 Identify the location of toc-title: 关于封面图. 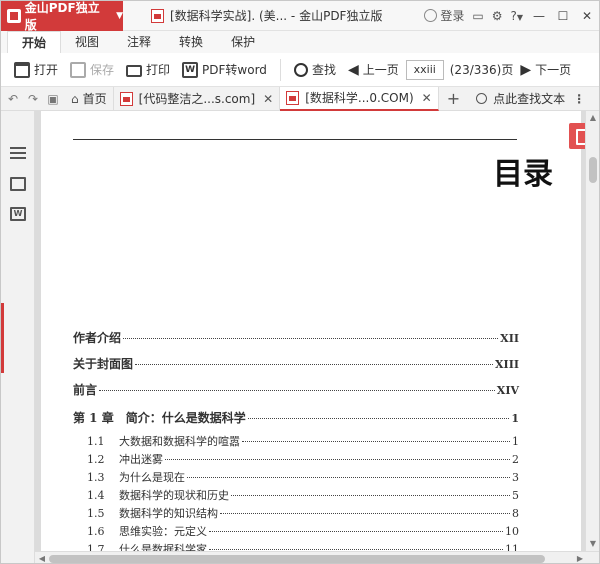
(103, 364).